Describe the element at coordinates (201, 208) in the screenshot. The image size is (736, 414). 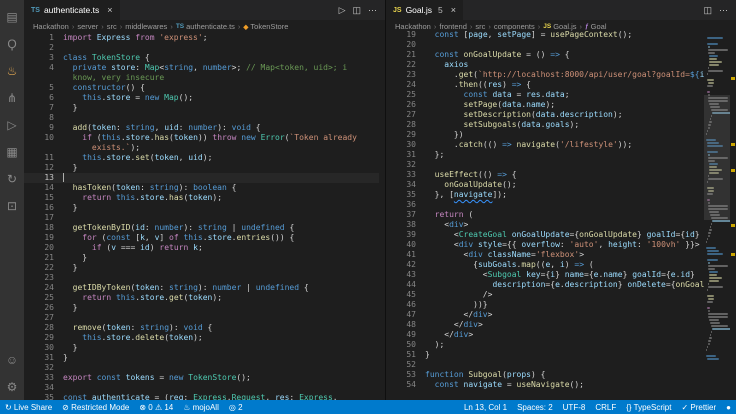
I see `code-line: 16 }` at that location.